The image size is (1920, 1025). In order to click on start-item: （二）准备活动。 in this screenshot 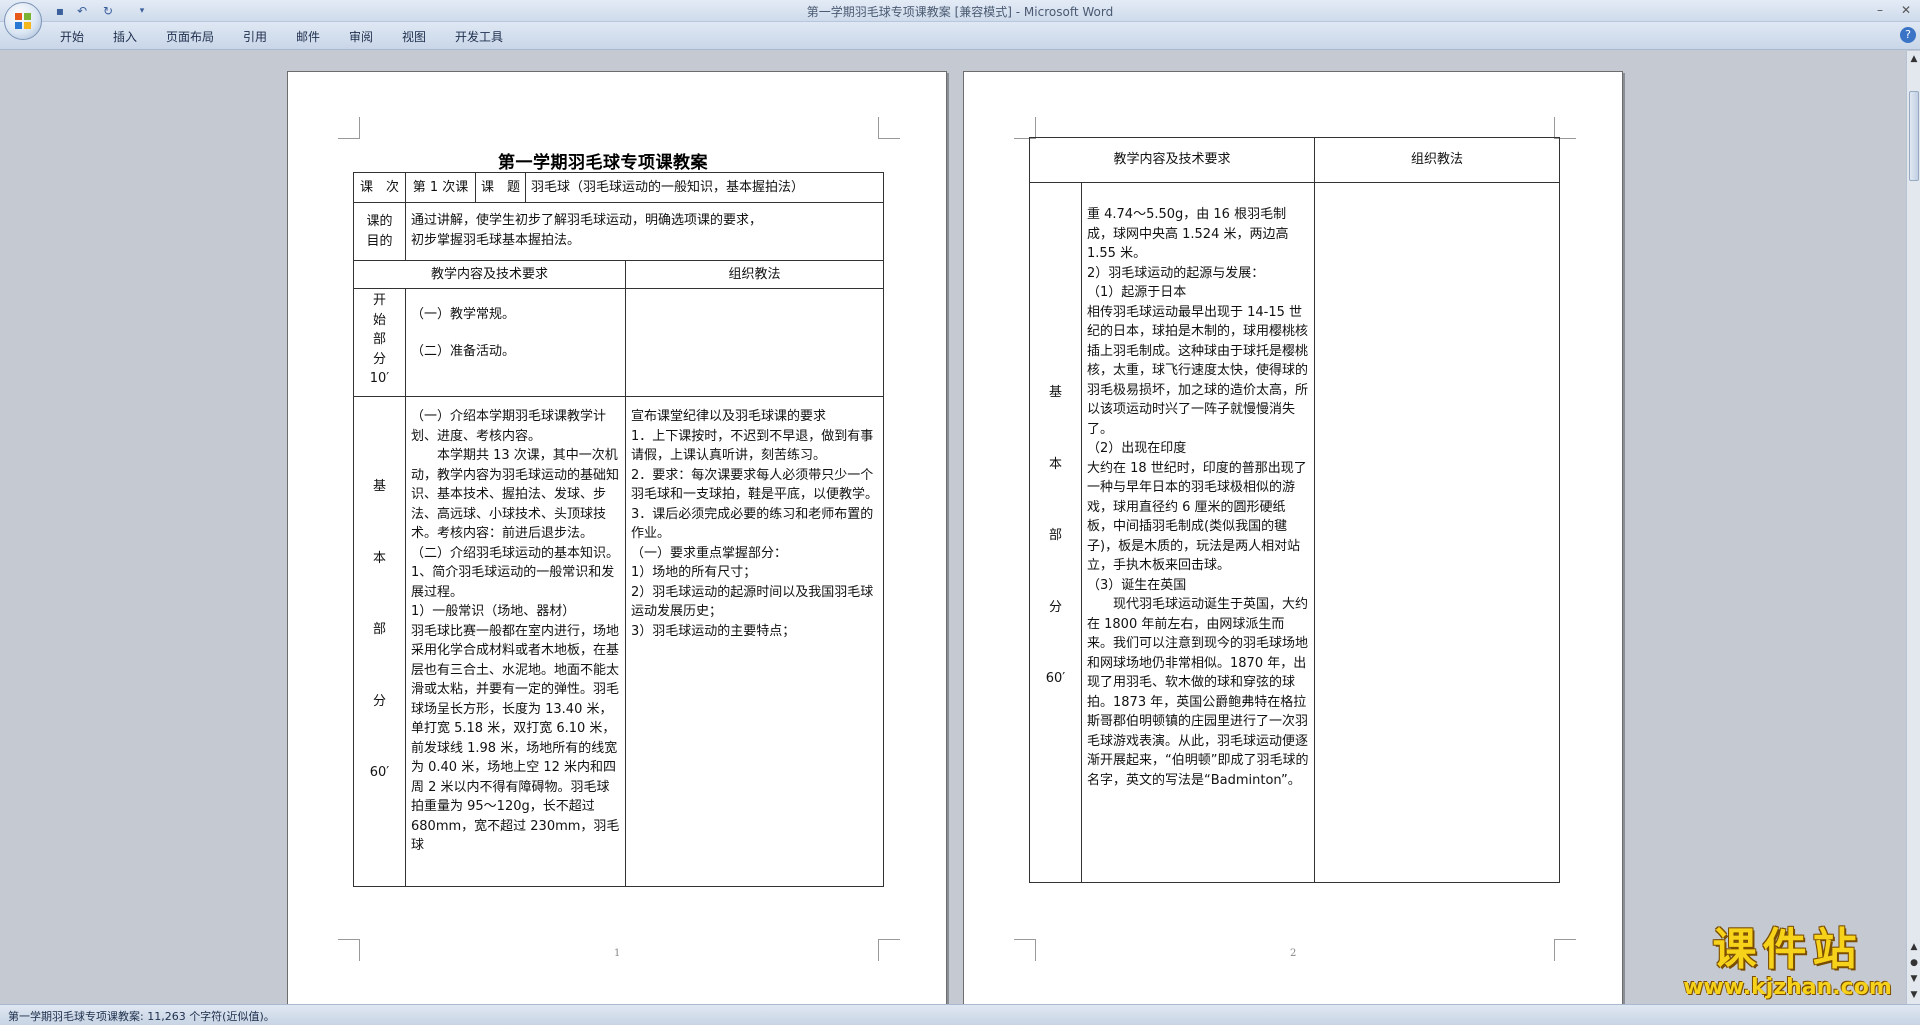, I will do `click(463, 351)`.